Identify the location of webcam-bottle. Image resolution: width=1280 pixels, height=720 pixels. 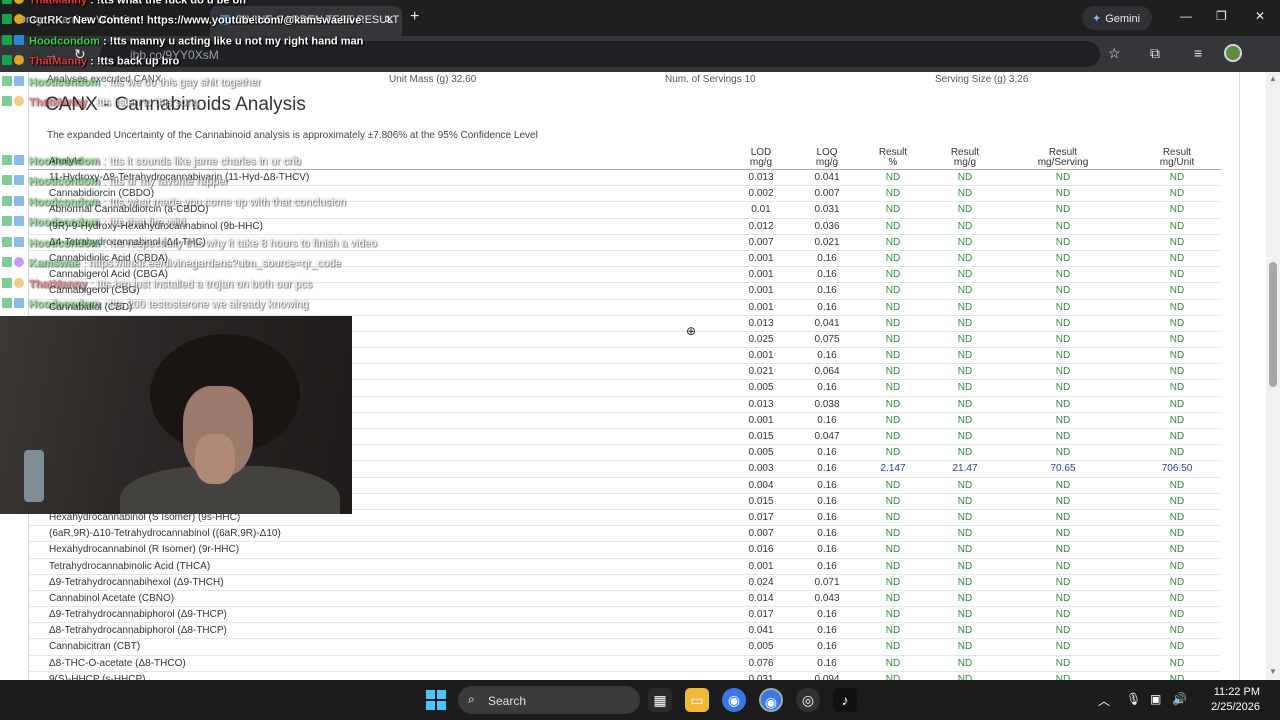
(34, 476).